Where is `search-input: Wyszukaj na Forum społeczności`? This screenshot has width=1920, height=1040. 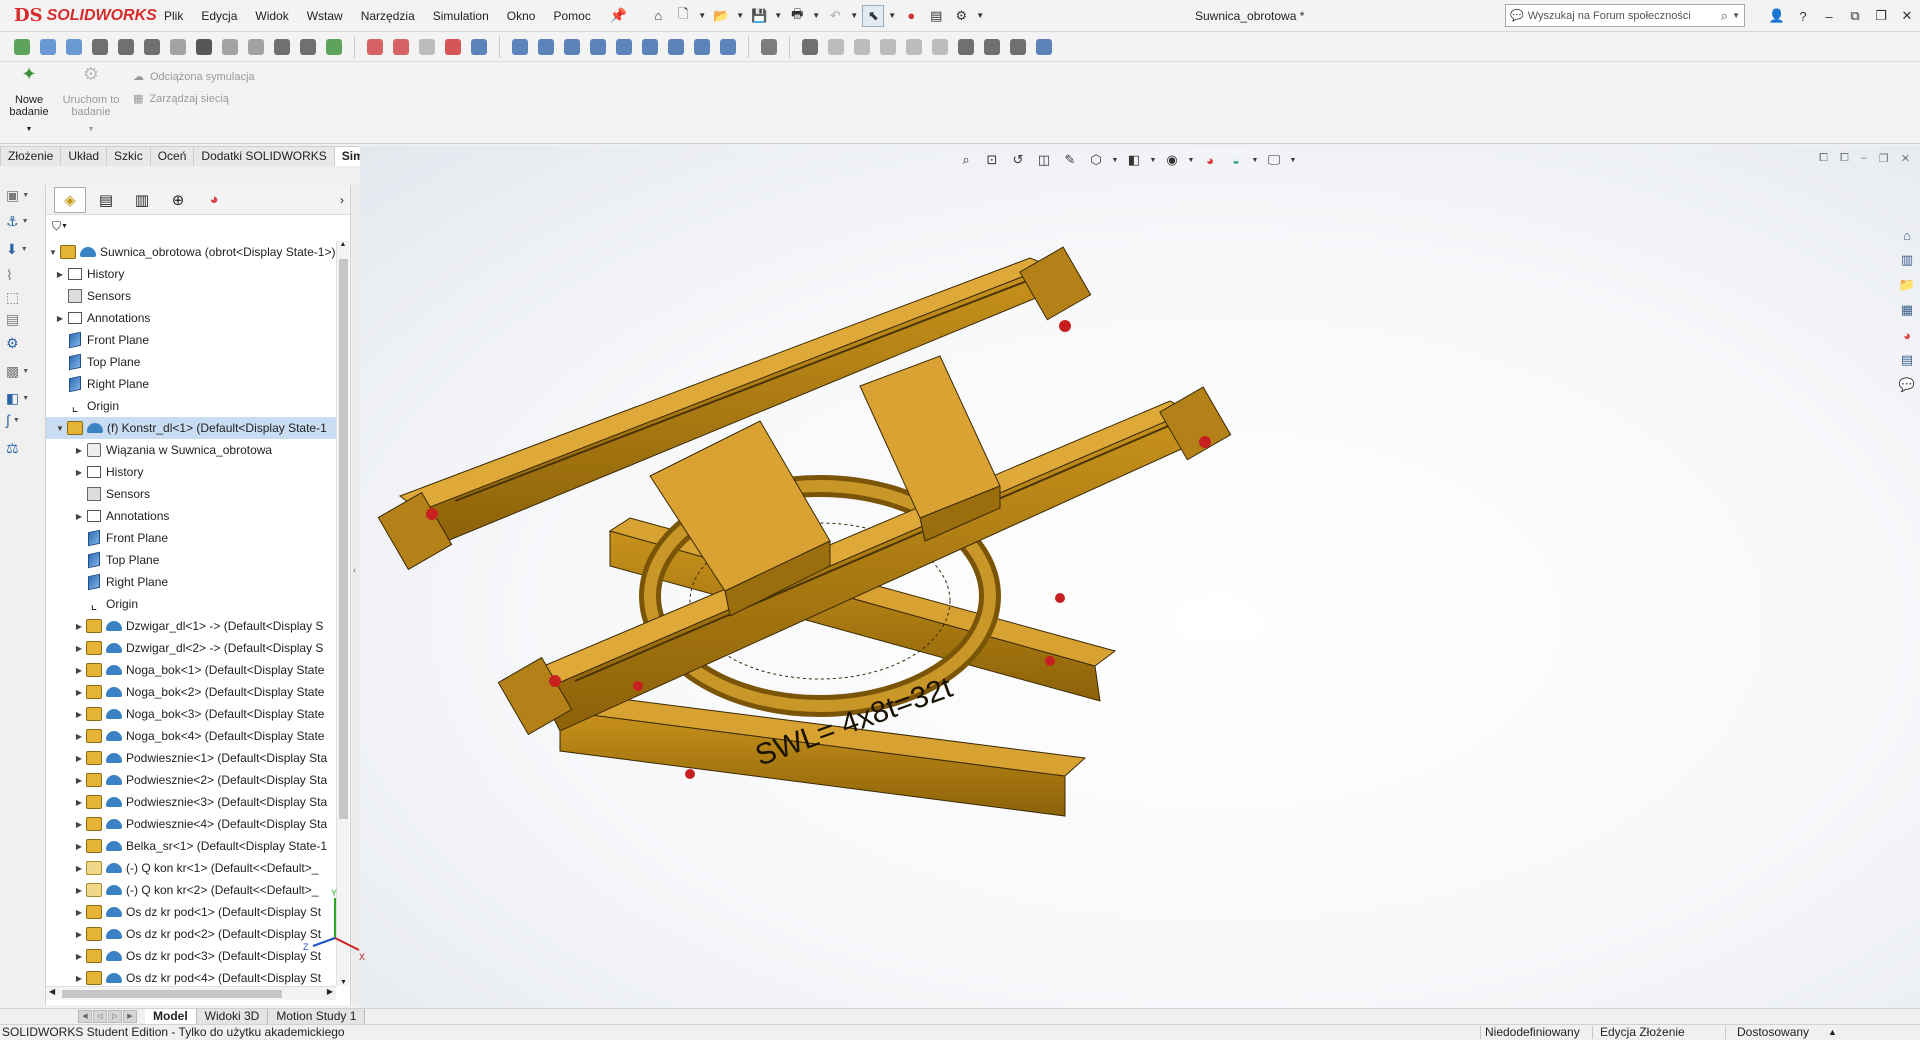
search-input: Wyszukaj na Forum społeczności is located at coordinates (1609, 16).